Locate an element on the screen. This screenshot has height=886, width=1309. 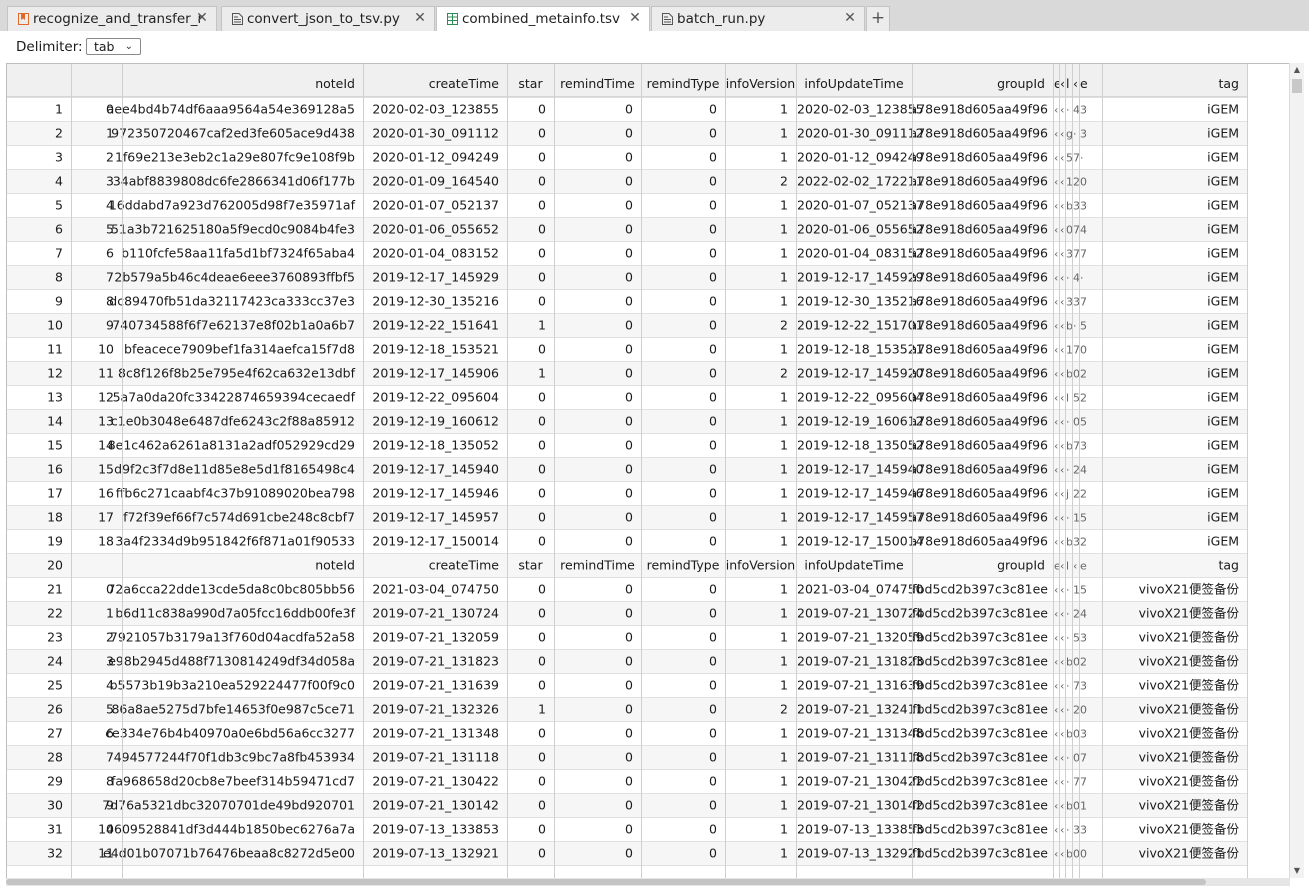
scroll-up-icon: ▲ is located at coordinates (1297, 70).